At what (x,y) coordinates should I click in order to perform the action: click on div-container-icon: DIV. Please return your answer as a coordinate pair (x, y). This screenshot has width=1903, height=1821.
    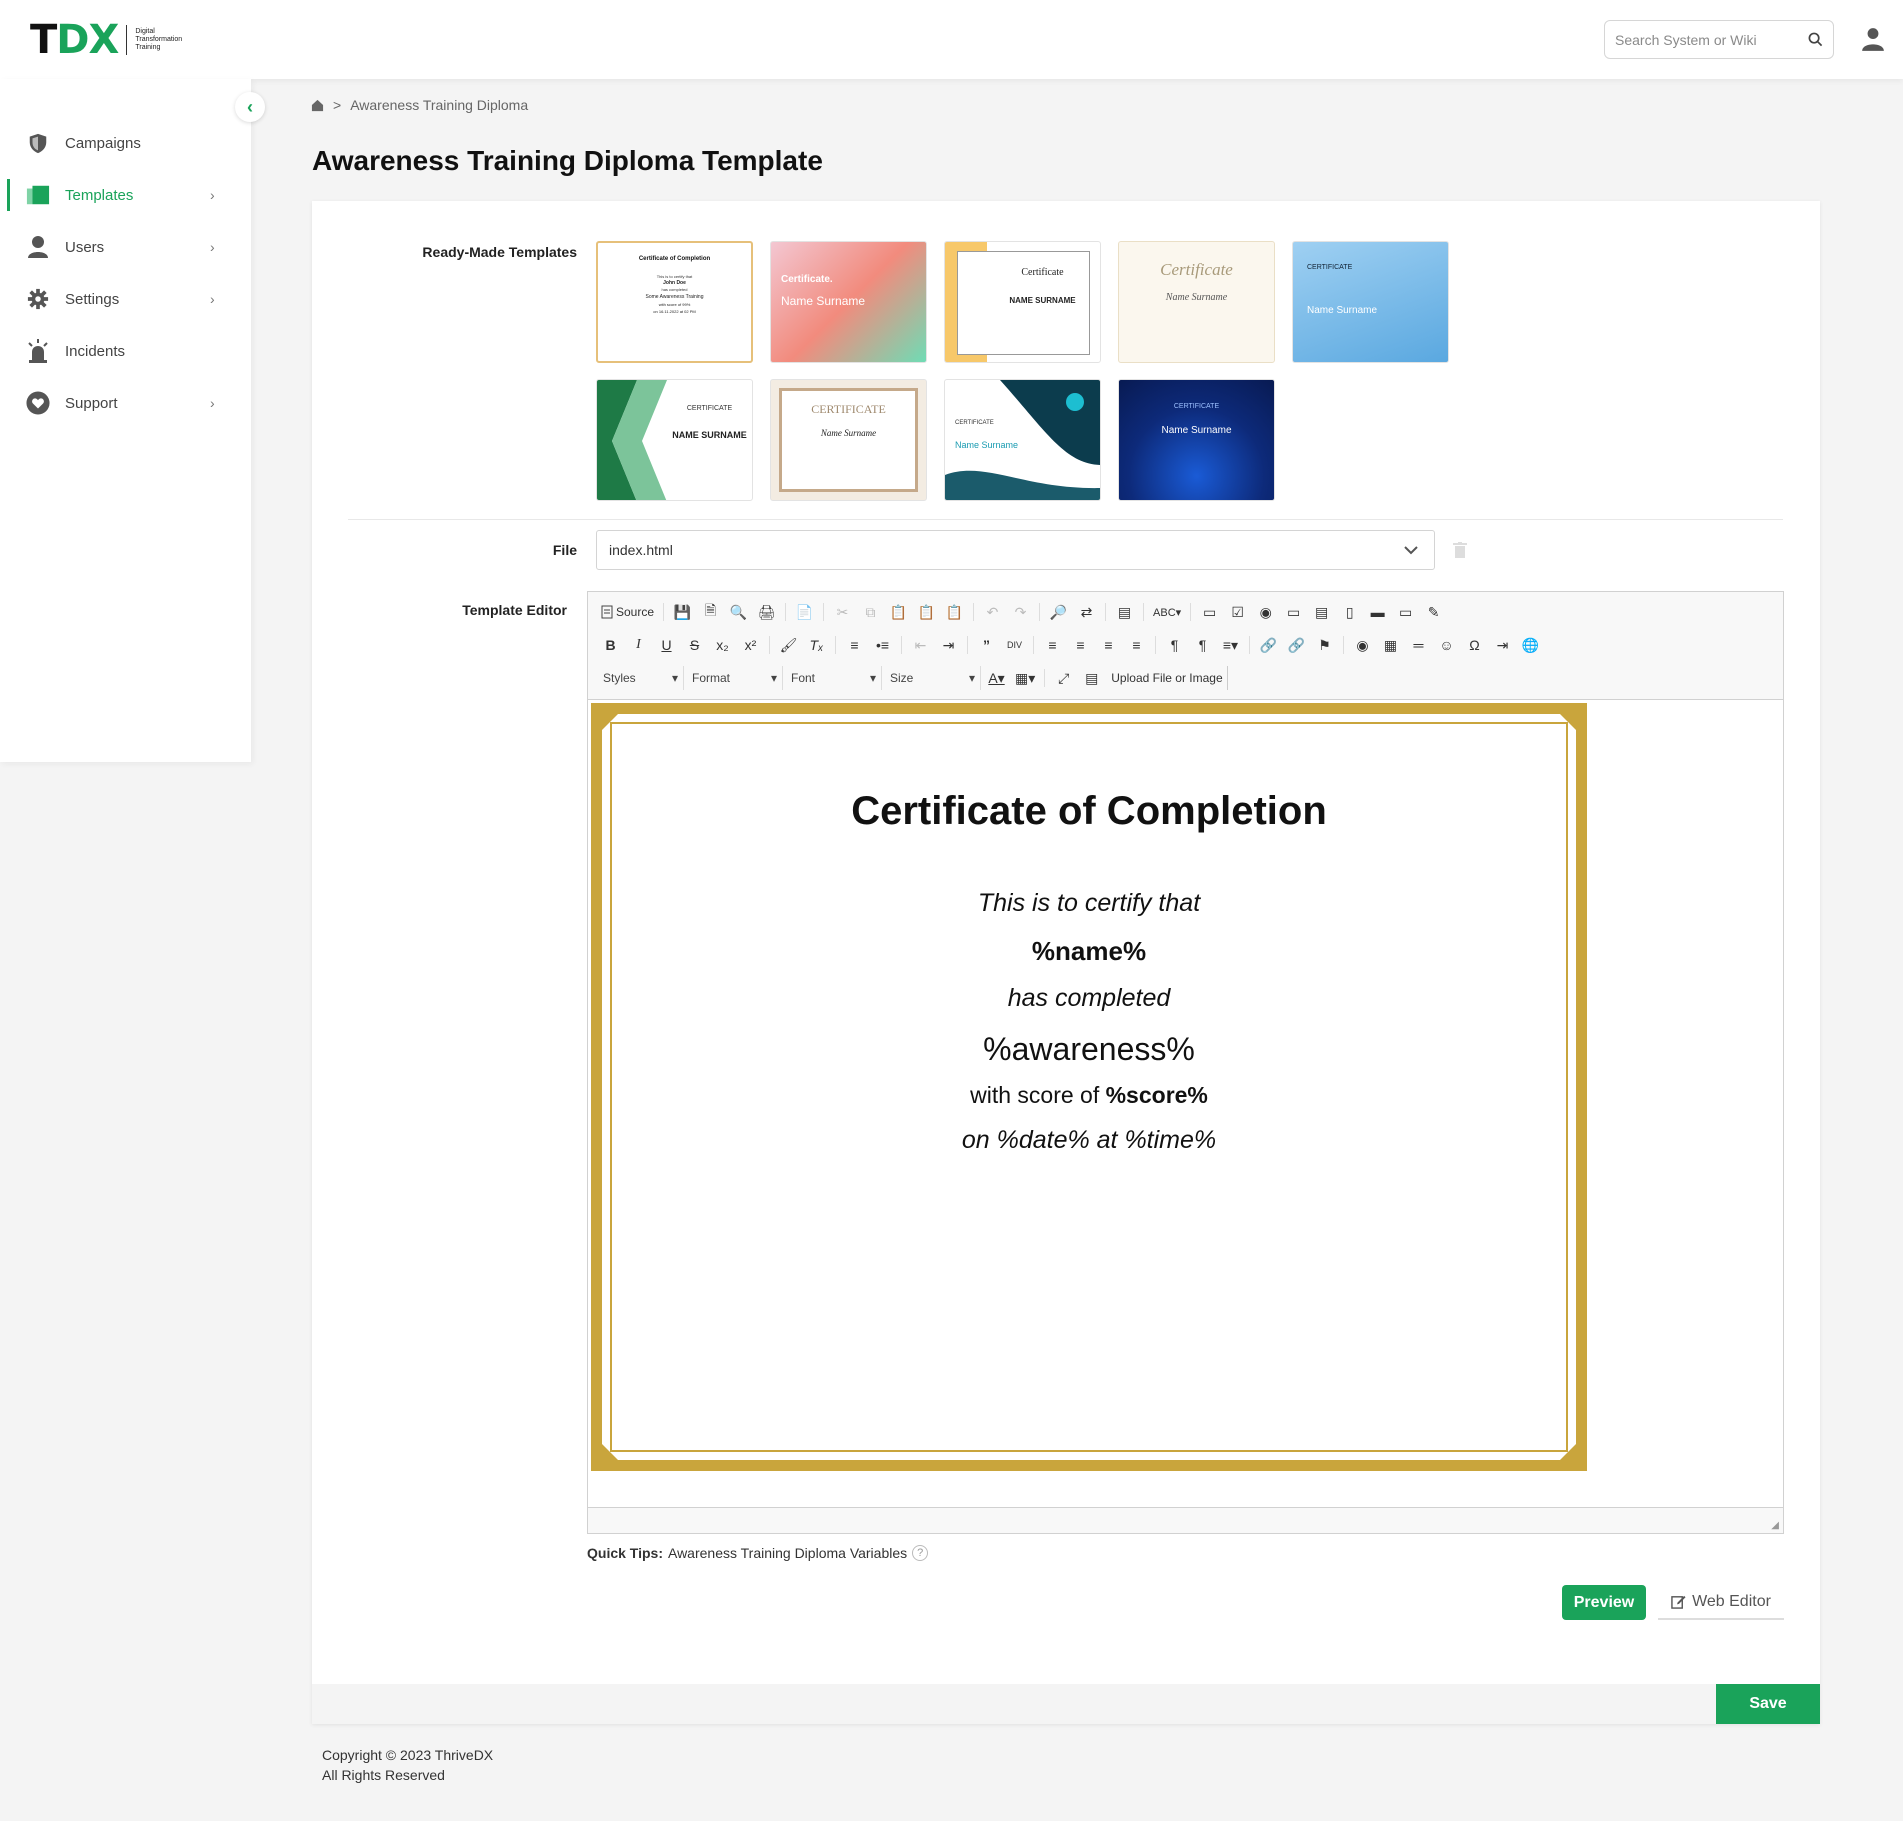
    Looking at the image, I should click on (1014, 645).